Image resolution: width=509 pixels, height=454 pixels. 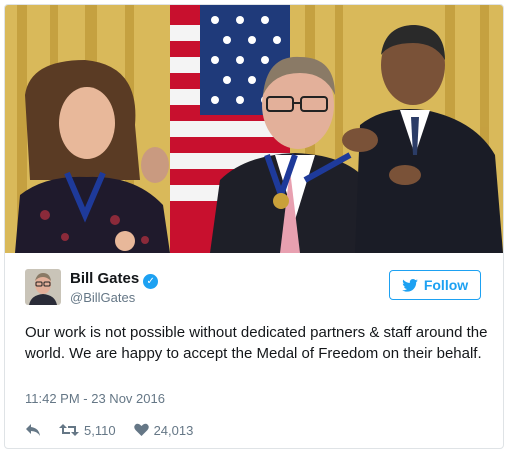 I want to click on follow-label: Follow, so click(x=446, y=285).